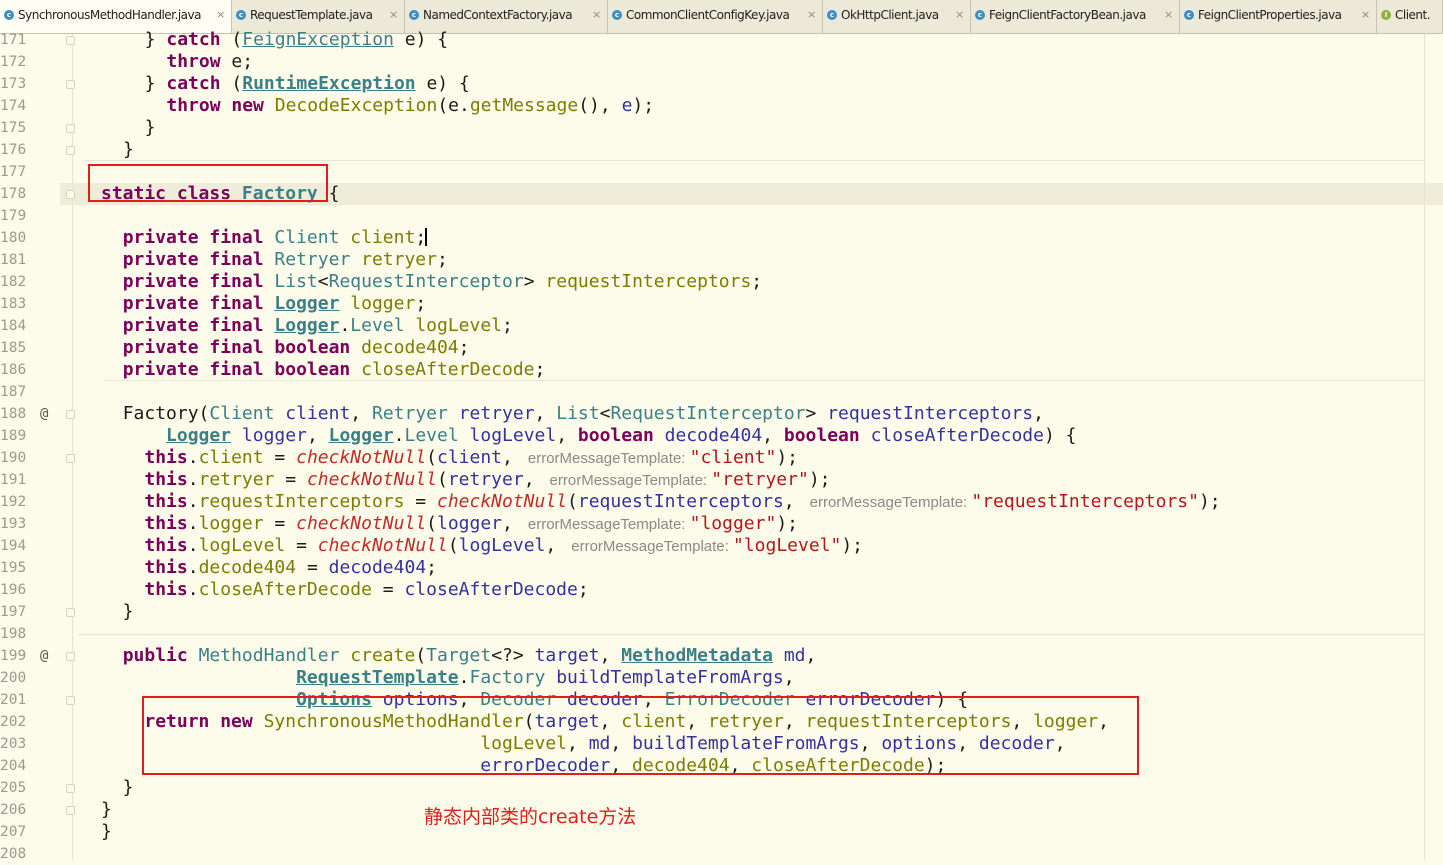 The image size is (1443, 865). What do you see at coordinates (1424, 447) in the screenshot?
I see `right-margin-guide` at bounding box center [1424, 447].